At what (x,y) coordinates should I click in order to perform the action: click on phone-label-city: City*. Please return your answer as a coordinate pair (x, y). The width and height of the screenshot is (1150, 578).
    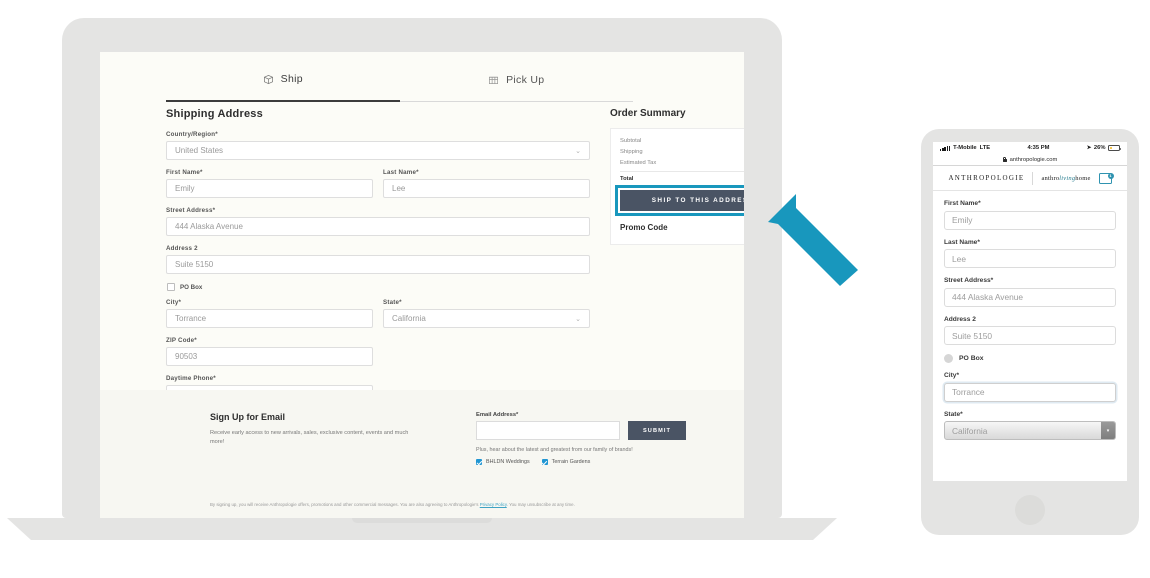
    Looking at the image, I should click on (952, 375).